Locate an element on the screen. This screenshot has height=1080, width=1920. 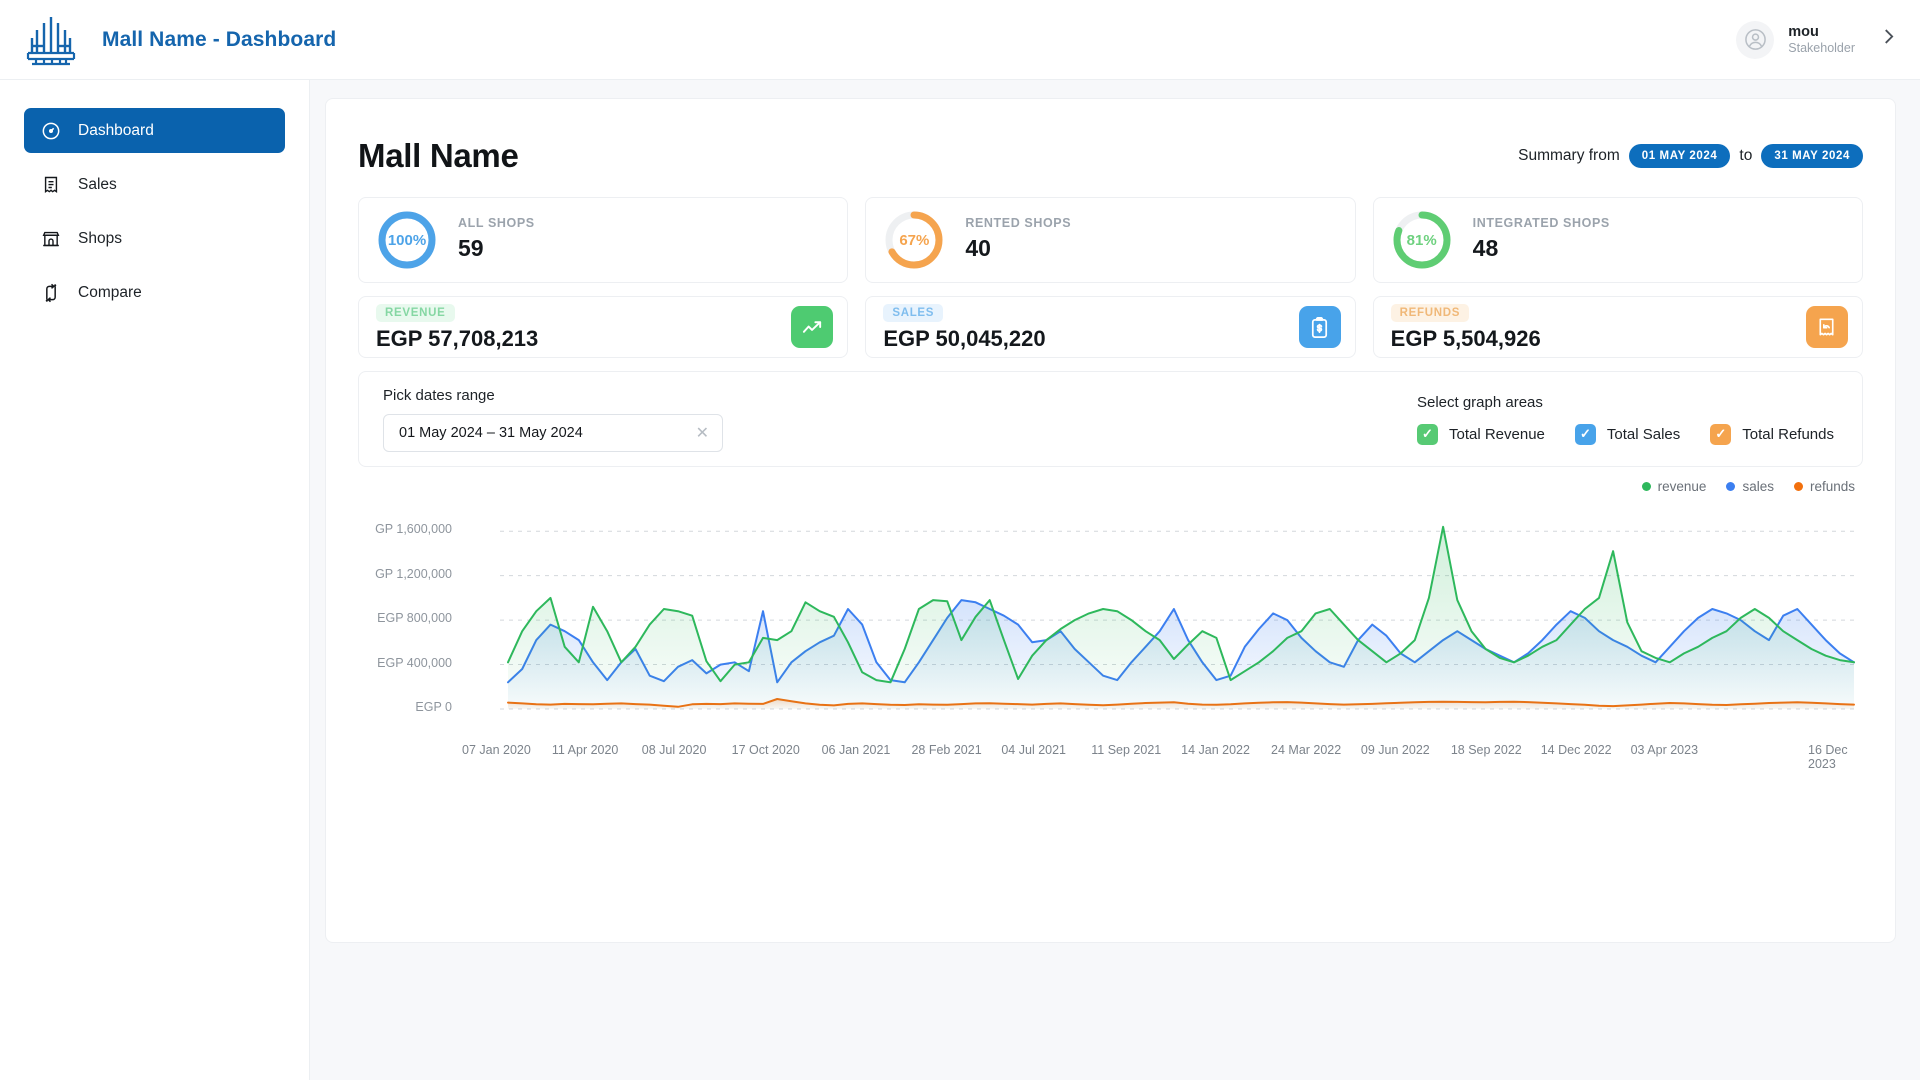
legend-item-refunds: refunds is located at coordinates (1824, 486).